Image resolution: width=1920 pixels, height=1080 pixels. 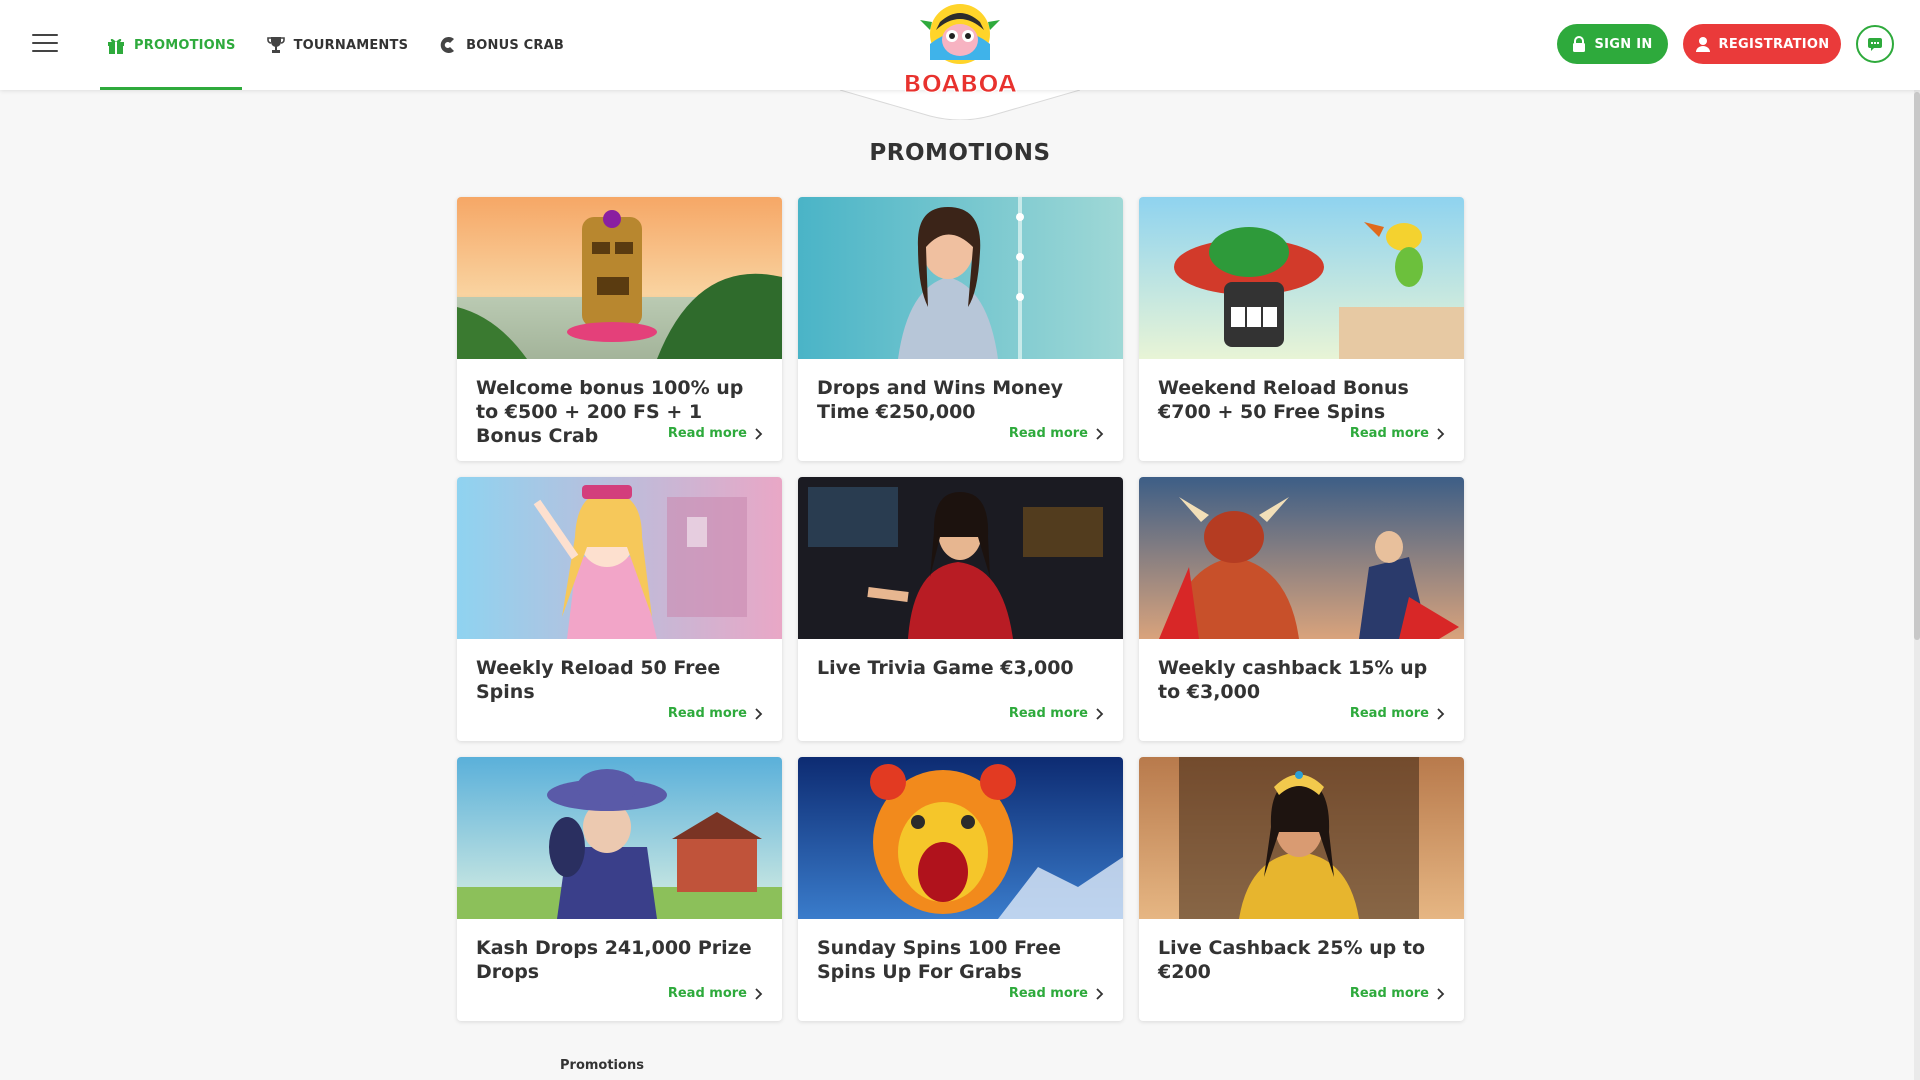 What do you see at coordinates (939, 960) in the screenshot?
I see `promo-title: Sunday Spins 100 Free Spins Up For Grabs` at bounding box center [939, 960].